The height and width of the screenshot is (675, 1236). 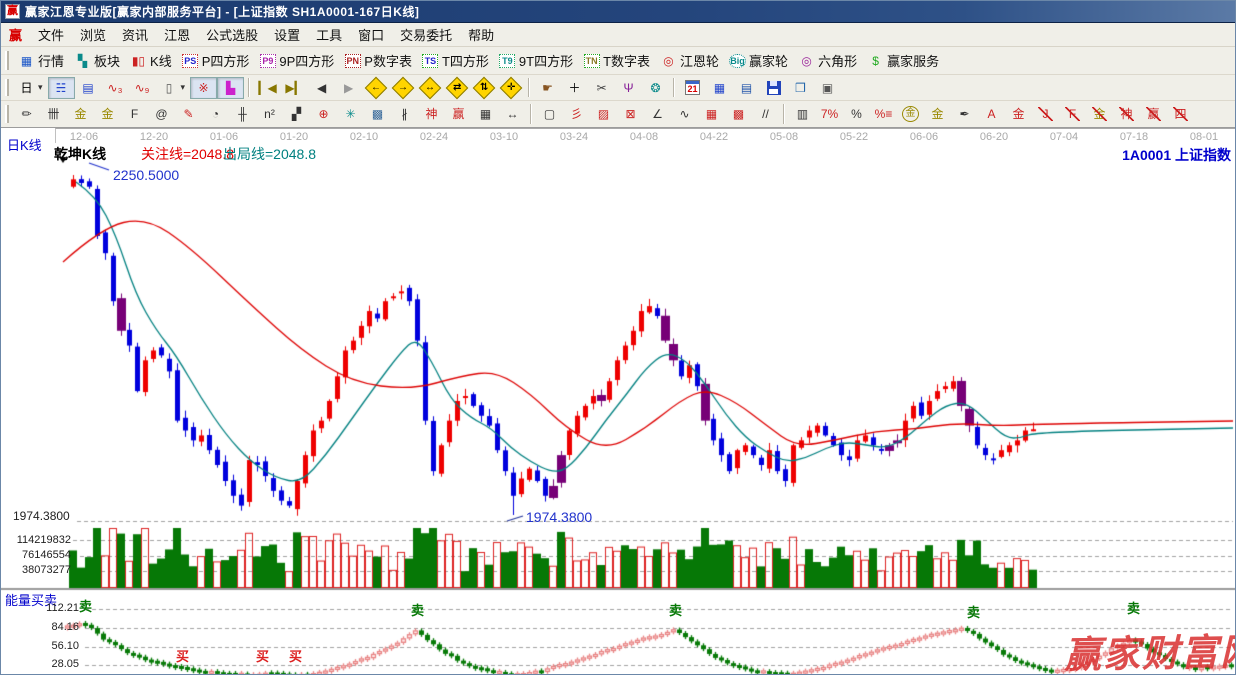 What do you see at coordinates (329, 34) in the screenshot?
I see `menu-item-6: 工具` at bounding box center [329, 34].